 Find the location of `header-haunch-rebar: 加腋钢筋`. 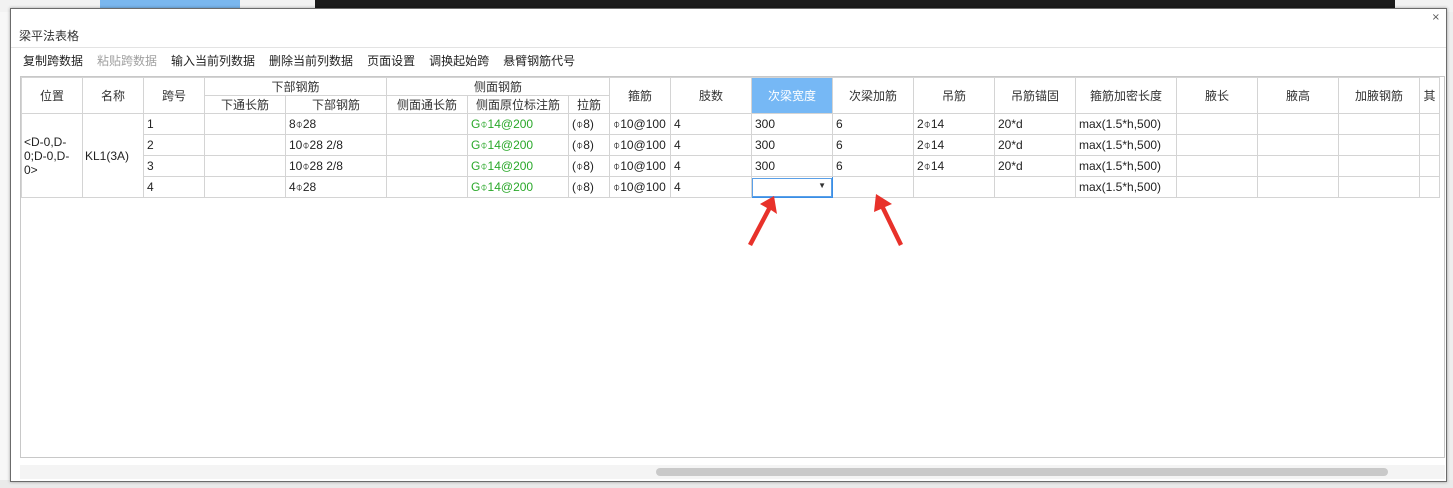

header-haunch-rebar: 加腋钢筋 is located at coordinates (1379, 95).